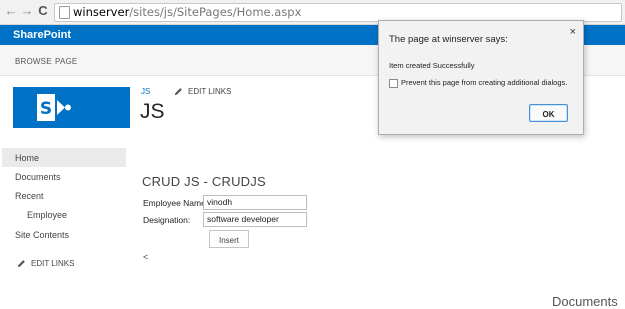 The image size is (625, 309). Describe the element at coordinates (585, 301) in the screenshot. I see `documents-heading: Documents` at that location.